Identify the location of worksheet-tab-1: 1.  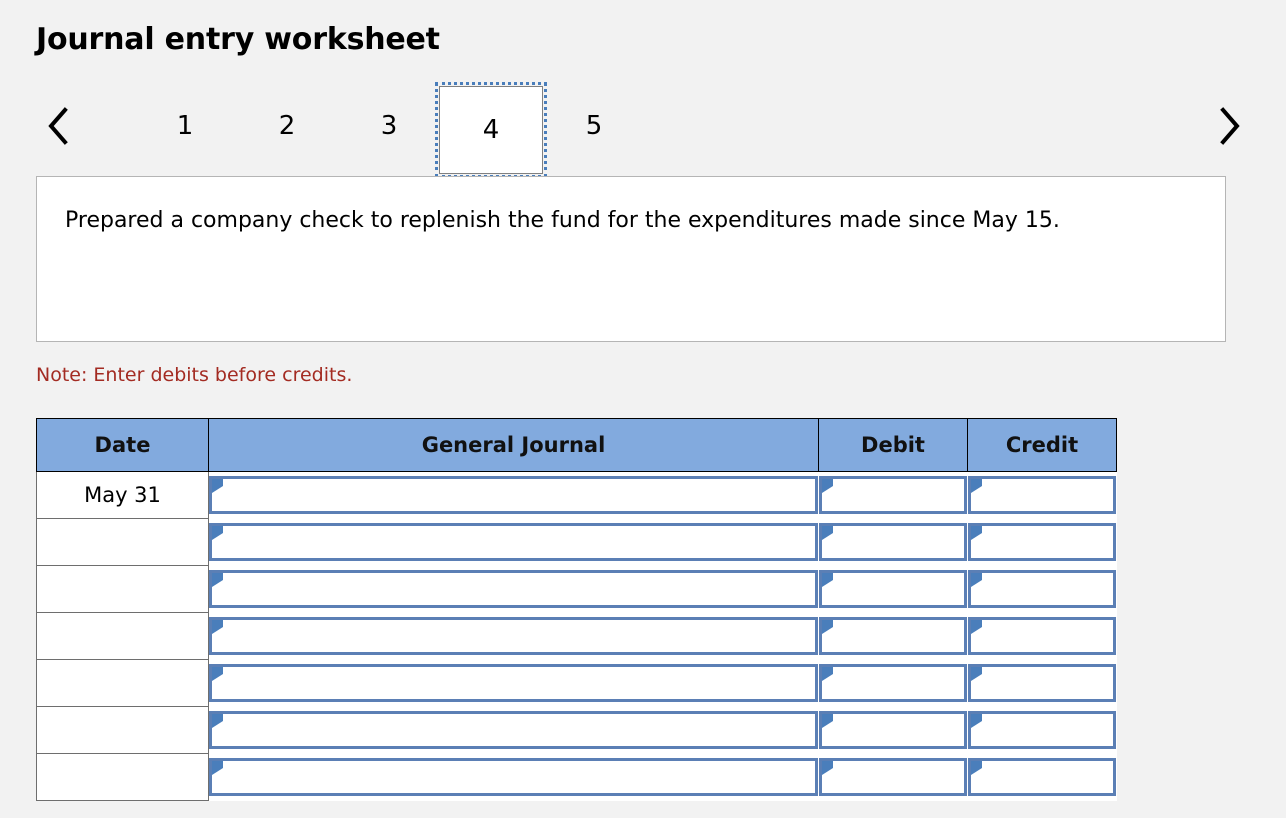
(185, 126).